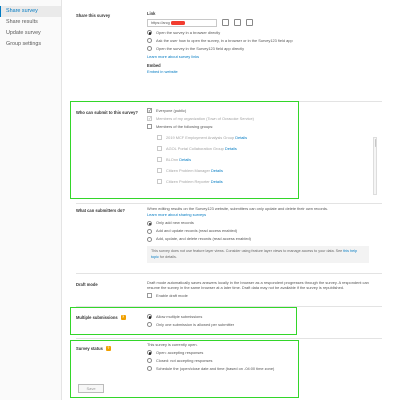 The height and width of the screenshot is (400, 396). What do you see at coordinates (258, 223) in the screenshot?
I see `submitters-option-add: Only add new records` at bounding box center [258, 223].